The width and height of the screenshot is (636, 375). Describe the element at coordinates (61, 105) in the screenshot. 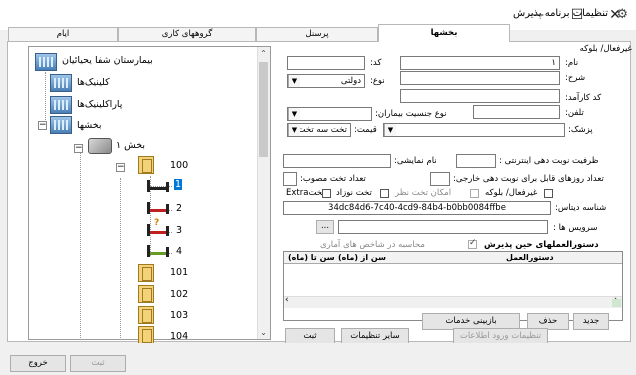

I see `paraclinic-building-icon` at that location.